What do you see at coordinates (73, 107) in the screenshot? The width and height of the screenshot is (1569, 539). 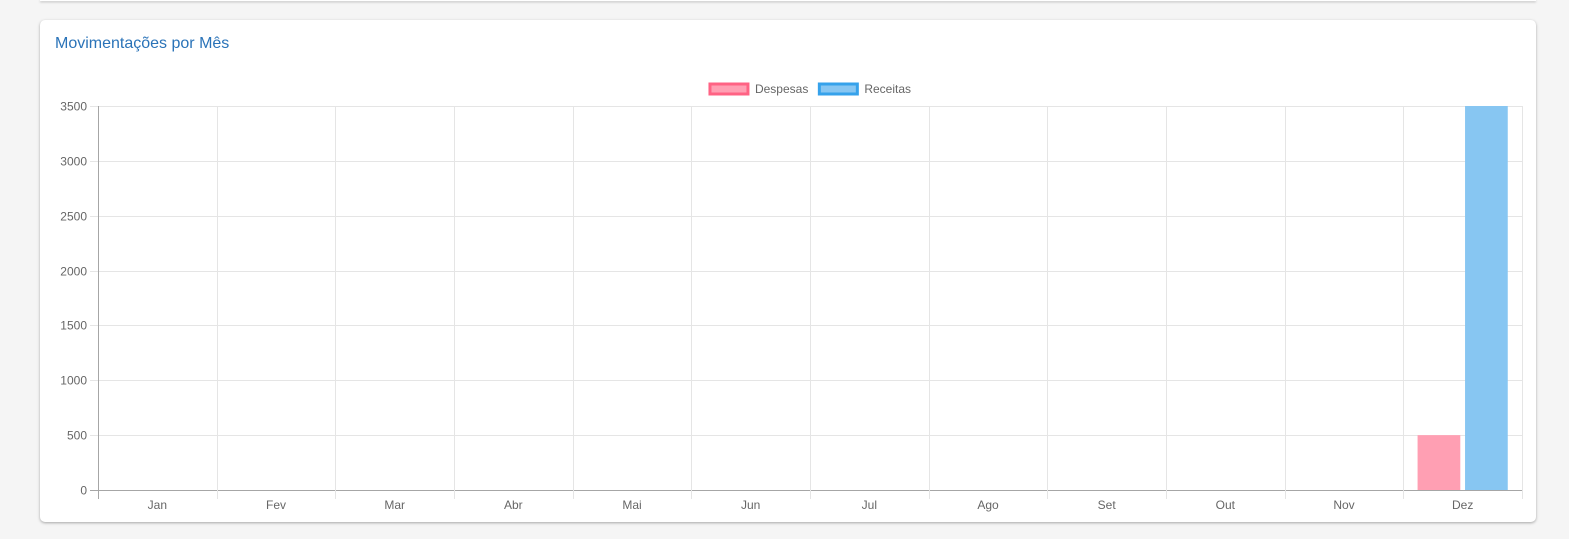 I see `y-tick-label: 3500` at bounding box center [73, 107].